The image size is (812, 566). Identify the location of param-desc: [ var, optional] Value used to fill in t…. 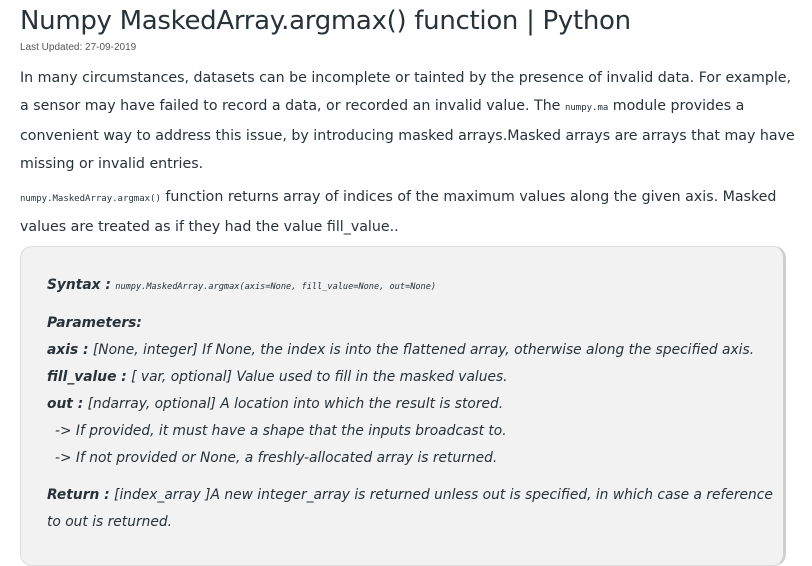
(317, 377).